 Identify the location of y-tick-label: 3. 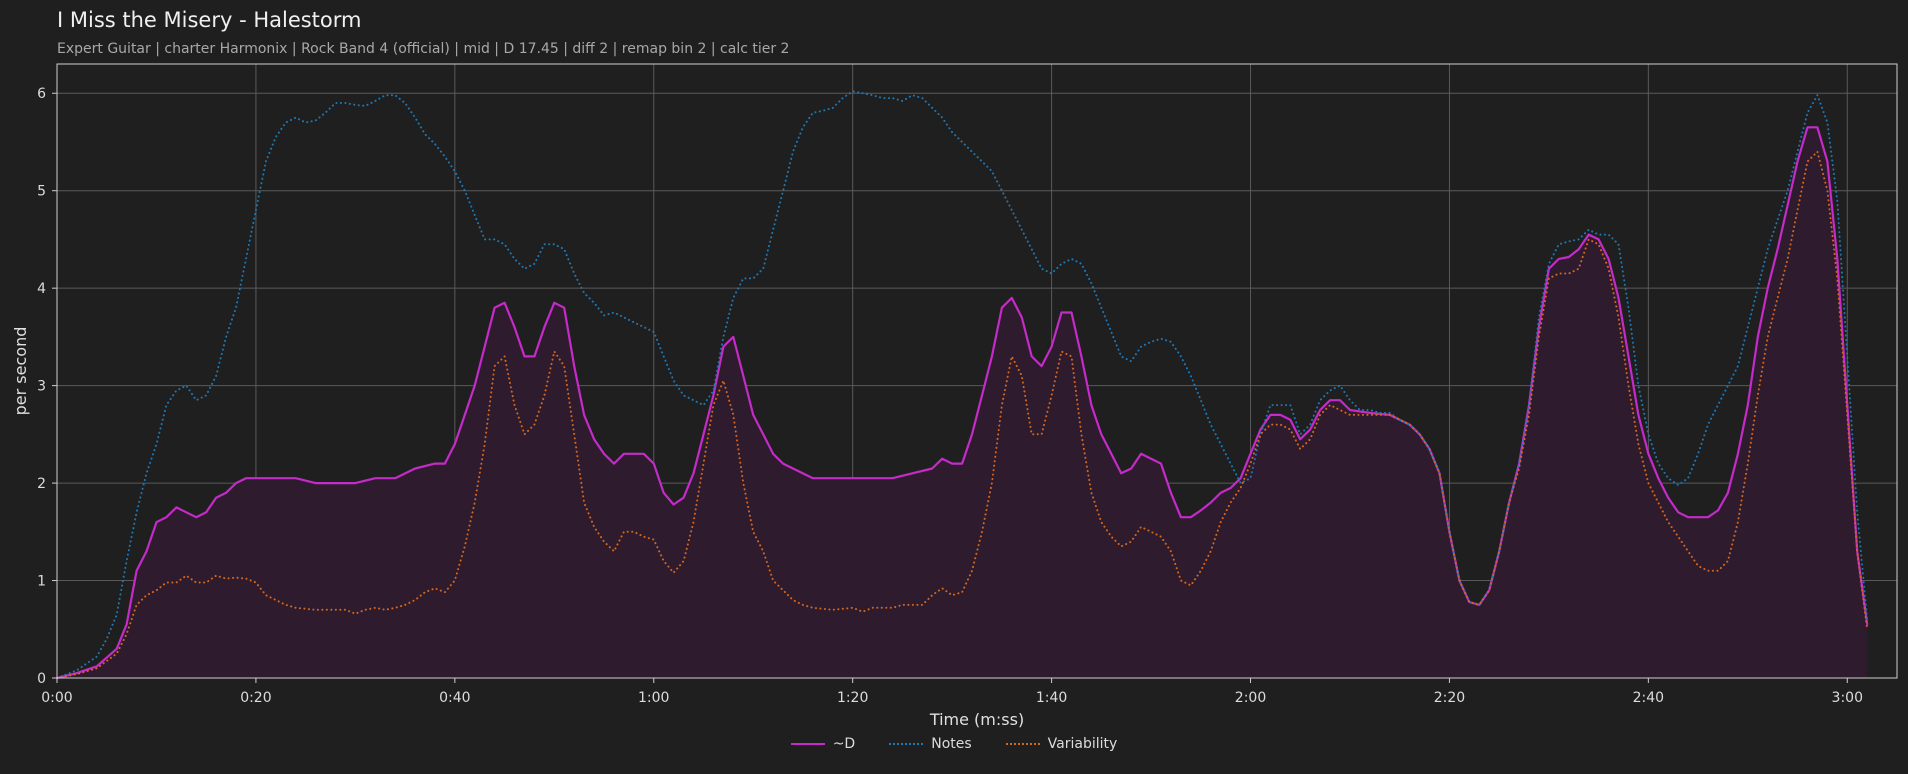
(41, 387).